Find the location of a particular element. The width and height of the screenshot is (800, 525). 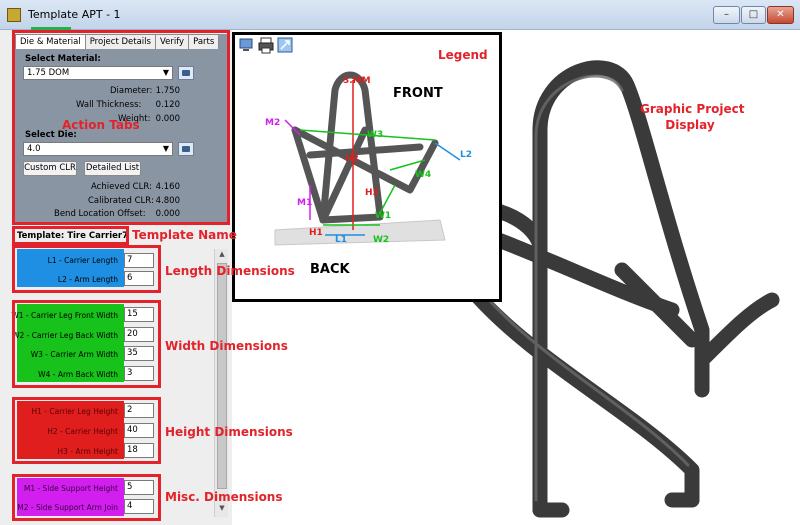

dimensions-scrollbar: ▲ ▼ is located at coordinates (221, 383).